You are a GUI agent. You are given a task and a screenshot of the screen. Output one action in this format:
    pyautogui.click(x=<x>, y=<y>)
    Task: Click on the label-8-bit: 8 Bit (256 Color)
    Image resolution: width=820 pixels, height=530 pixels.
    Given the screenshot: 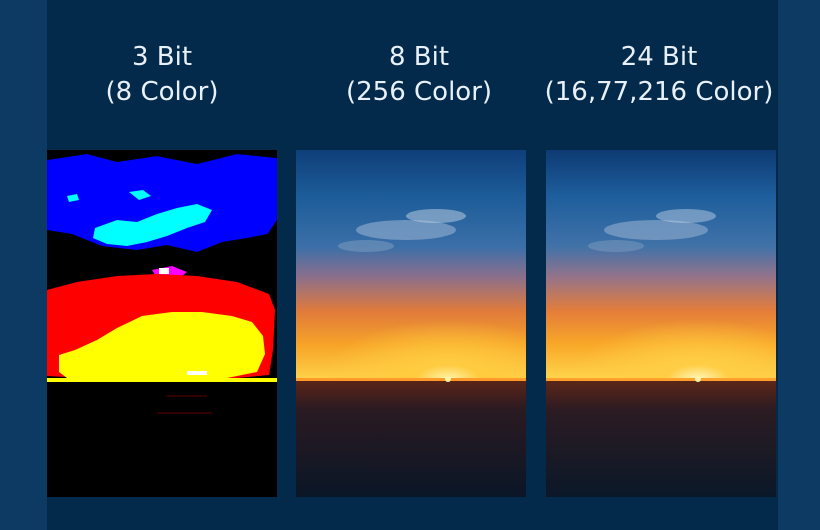 What is the action you would take?
    pyautogui.click(x=419, y=75)
    